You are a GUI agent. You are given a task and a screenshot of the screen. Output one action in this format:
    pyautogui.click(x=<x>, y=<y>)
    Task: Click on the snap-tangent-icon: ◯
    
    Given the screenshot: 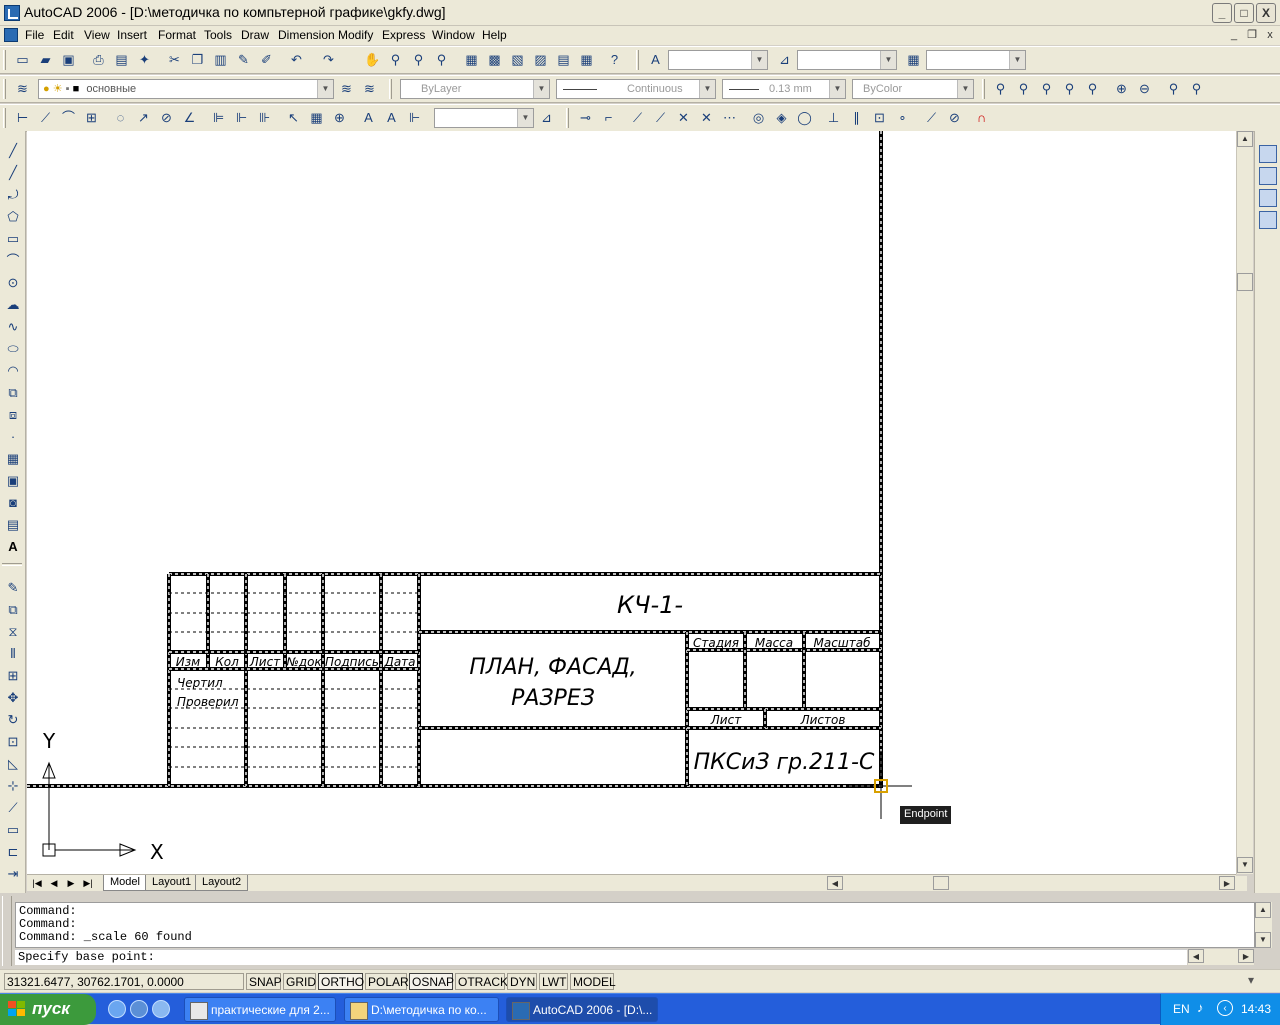 What is the action you would take?
    pyautogui.click(x=804, y=118)
    